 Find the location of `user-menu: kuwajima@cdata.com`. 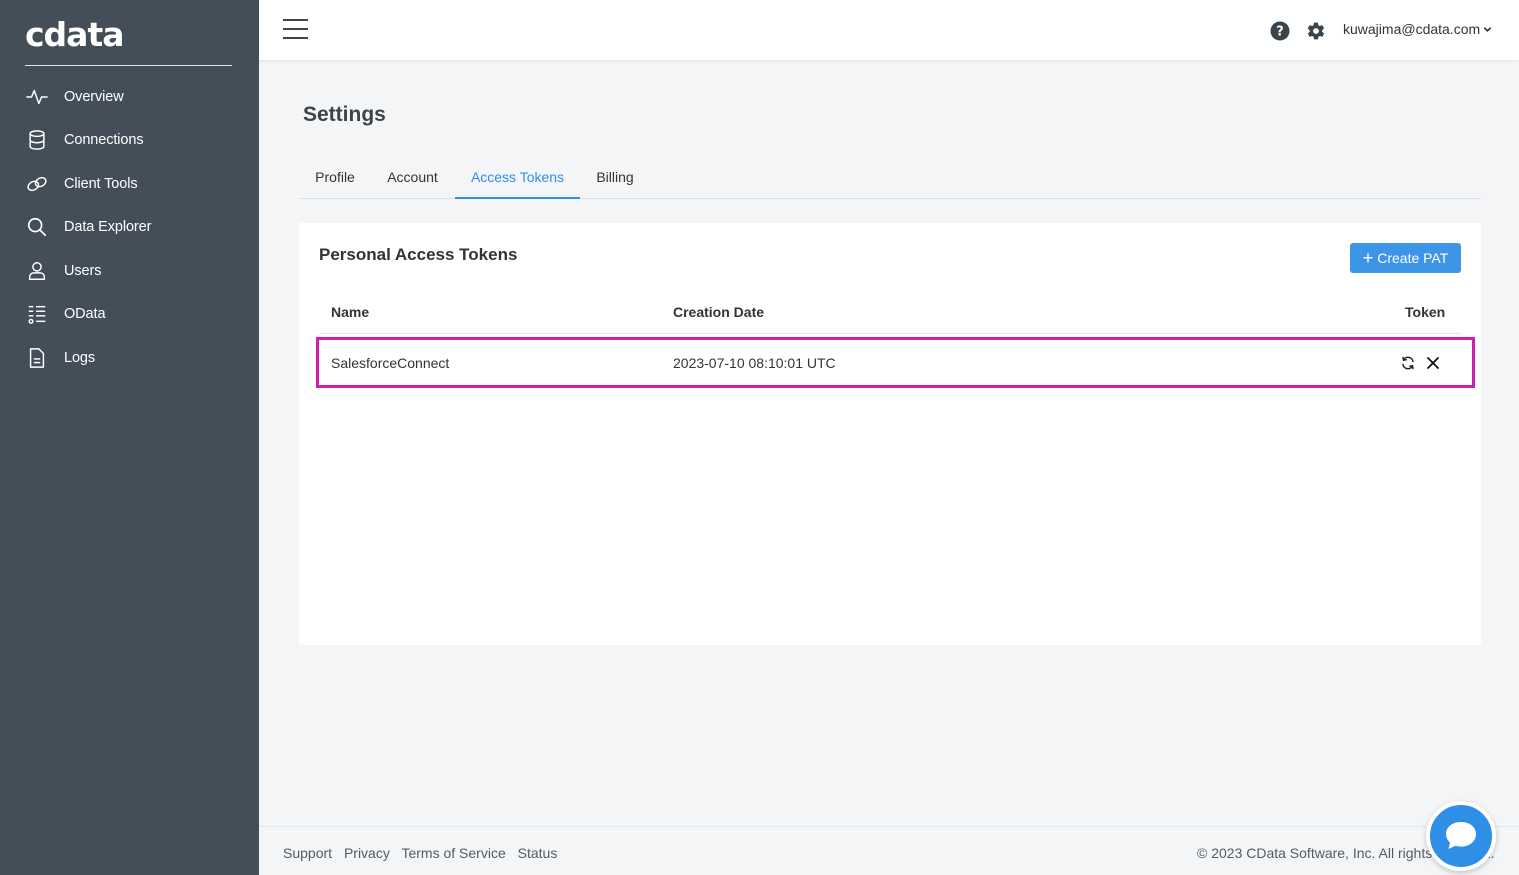

user-menu: kuwajima@cdata.com is located at coordinates (1417, 29).